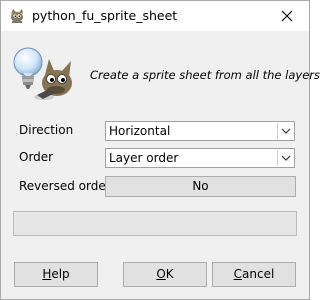  I want to click on ok-label-rest: K, so click(169, 274).